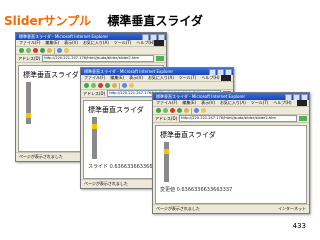 Image resolution: width=320 pixels, height=240 pixels. I want to click on slide-title-accent: Sliderサンプル, so click(48, 21).